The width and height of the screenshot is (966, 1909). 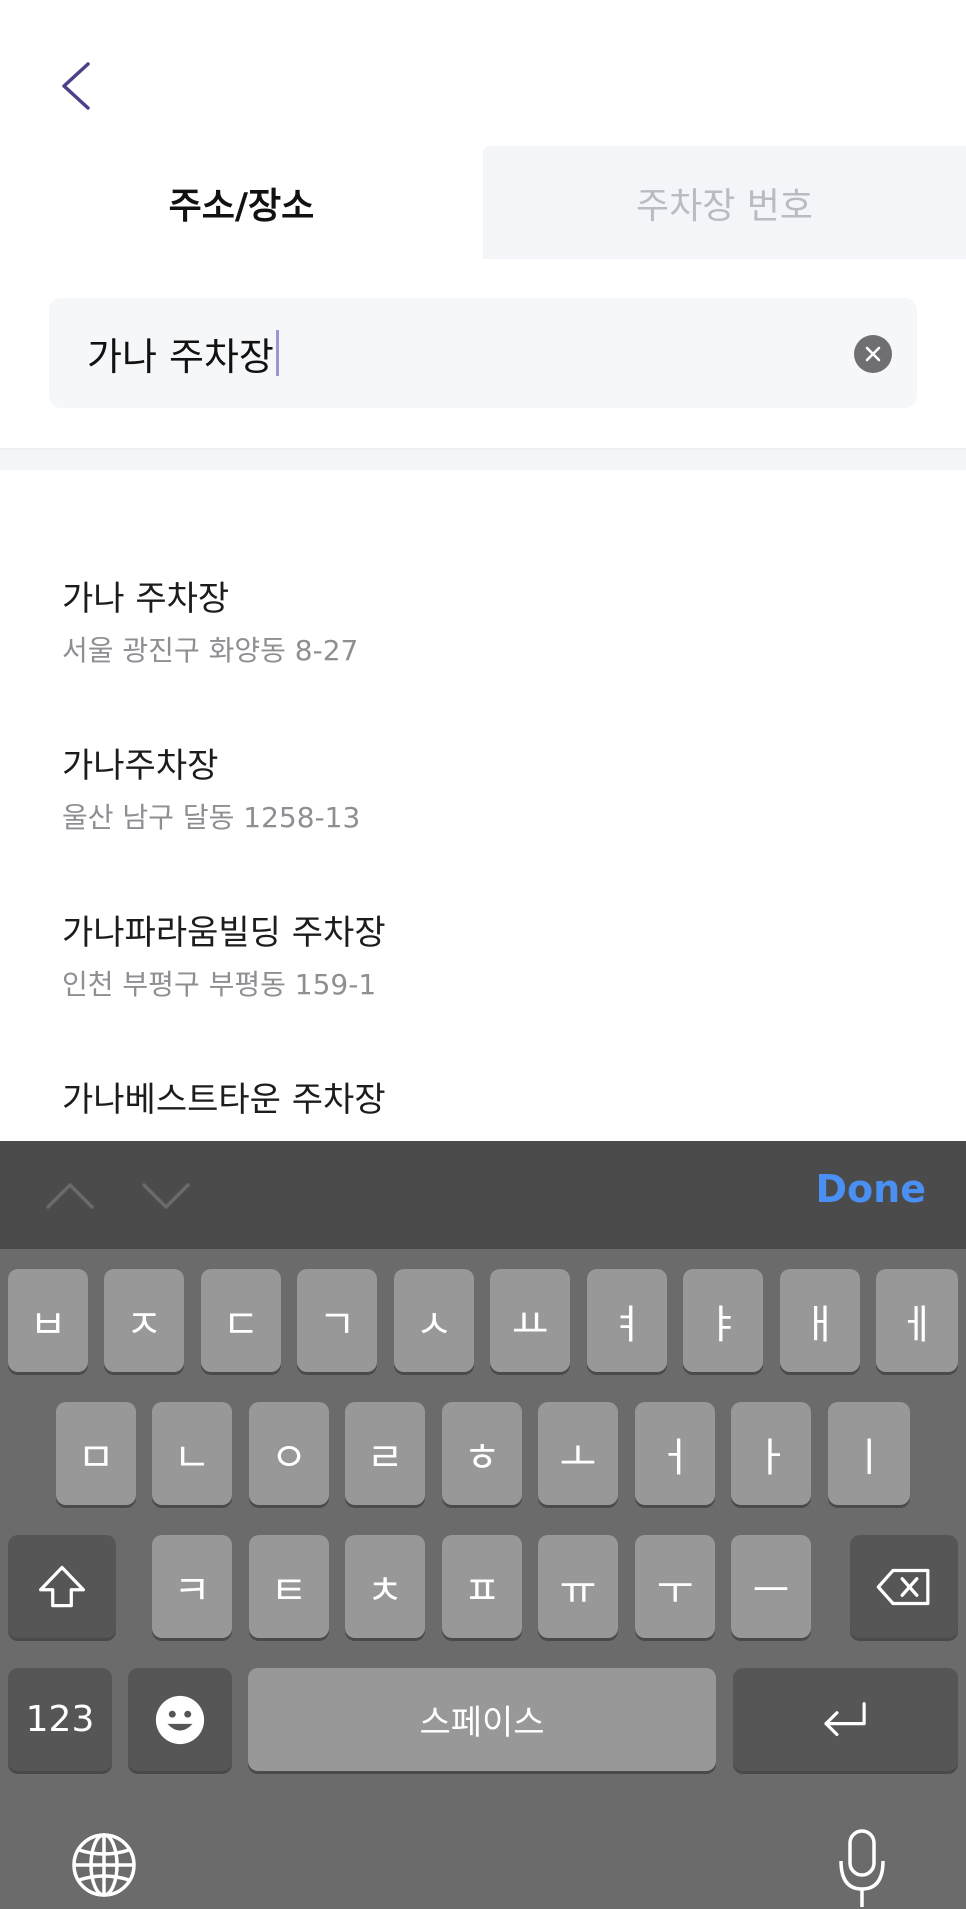 I want to click on shift-key, so click(x=62, y=1586).